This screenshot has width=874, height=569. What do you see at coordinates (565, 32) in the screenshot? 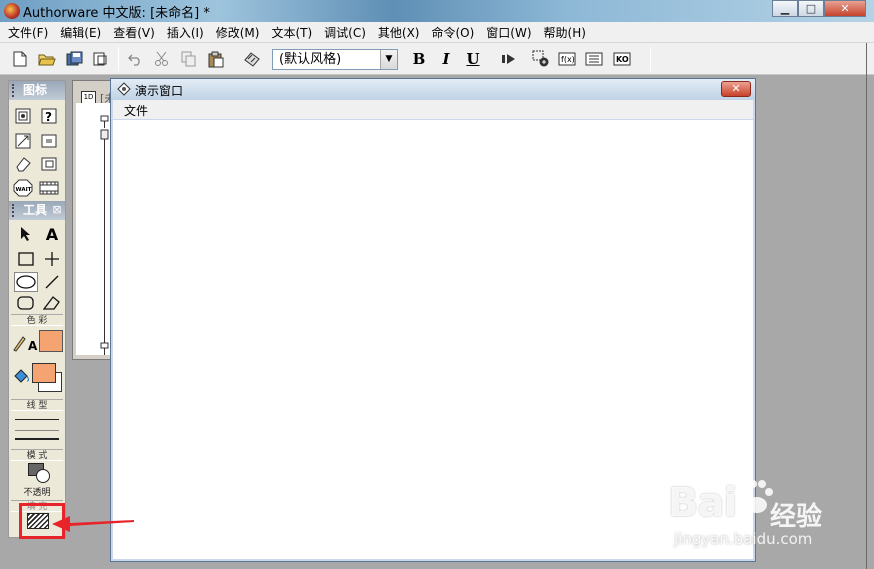
I see `menu-help: 帮助(H)` at bounding box center [565, 32].